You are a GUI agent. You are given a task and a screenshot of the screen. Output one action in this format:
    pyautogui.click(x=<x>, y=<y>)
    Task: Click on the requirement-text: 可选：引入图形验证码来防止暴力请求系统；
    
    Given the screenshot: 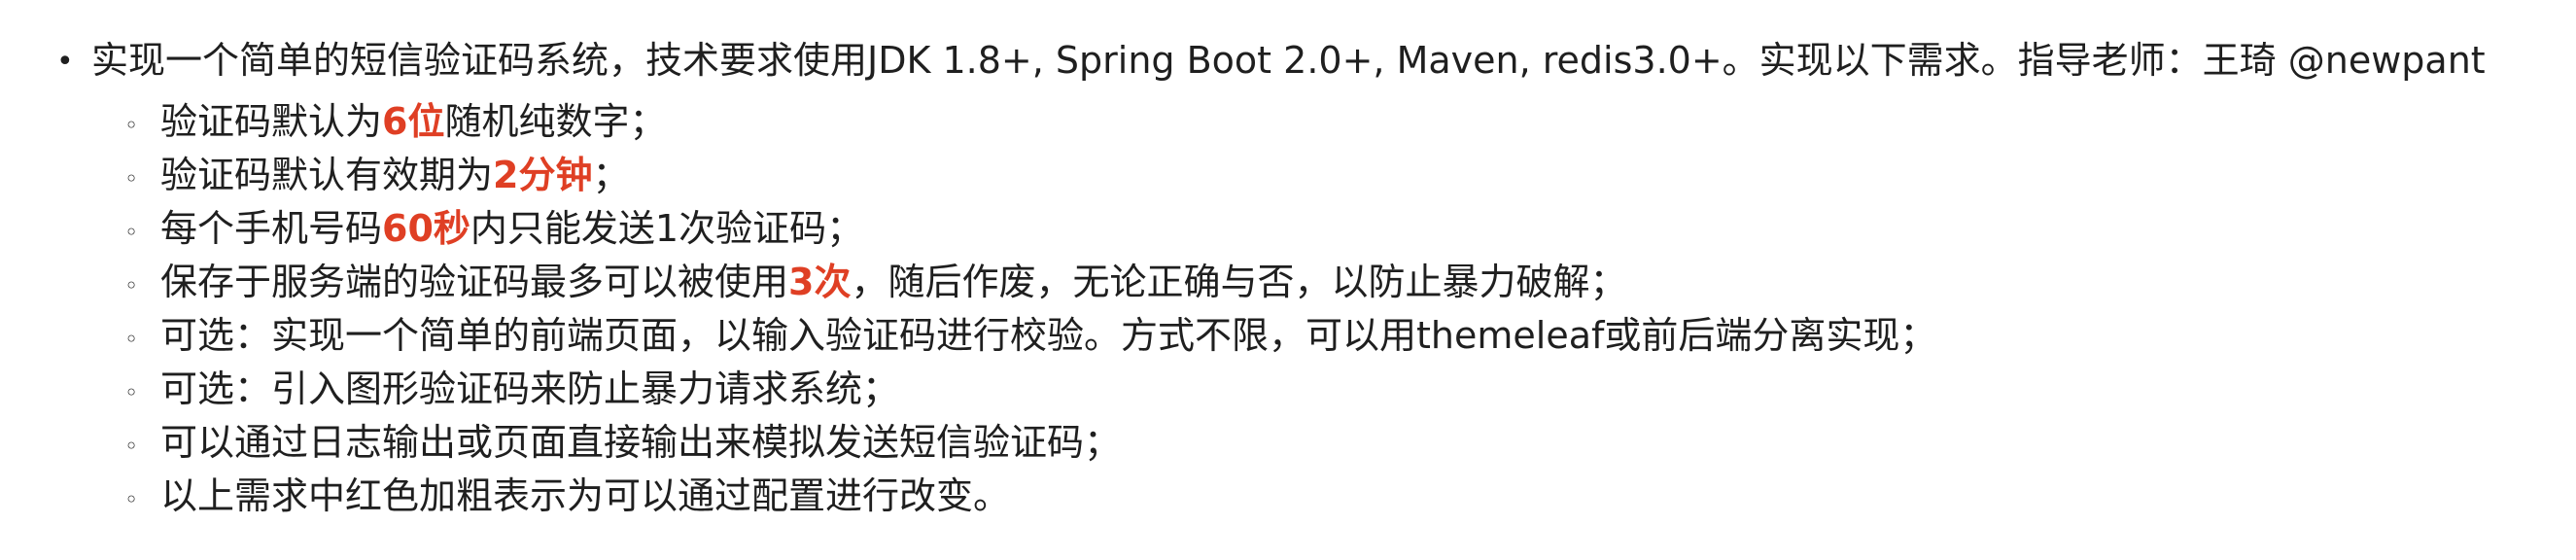 What is the action you would take?
    pyautogui.click(x=530, y=389)
    